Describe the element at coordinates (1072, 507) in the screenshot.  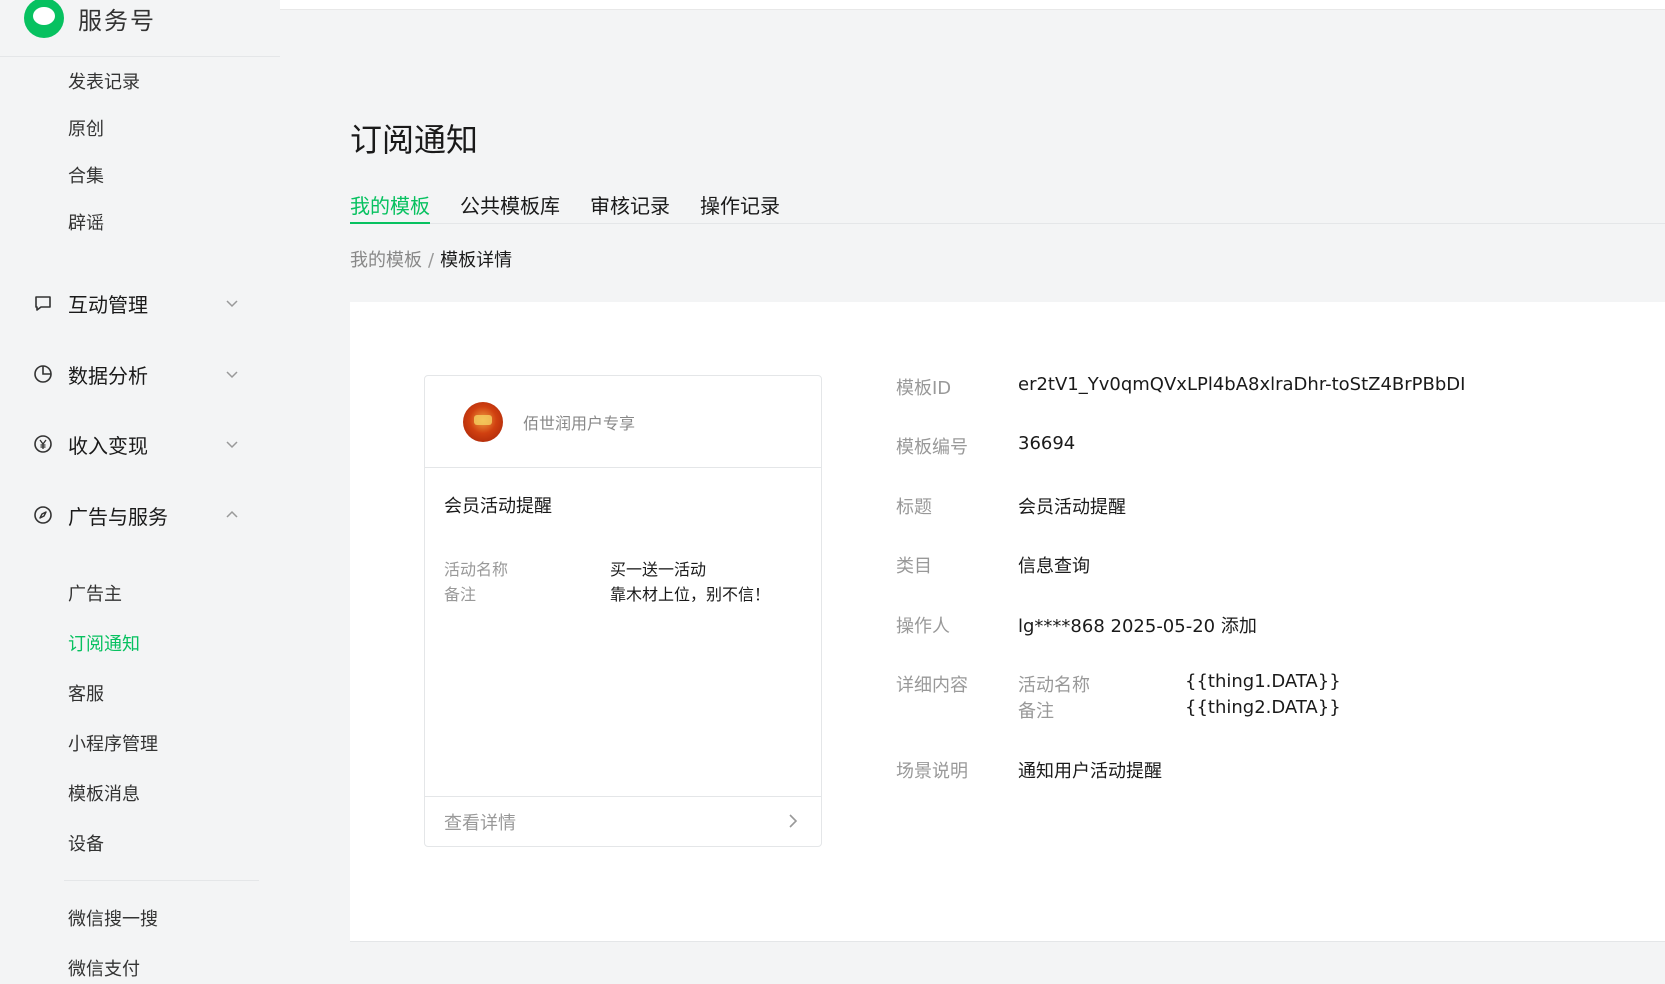
I see `detail-value: 会员活动提醒` at that location.